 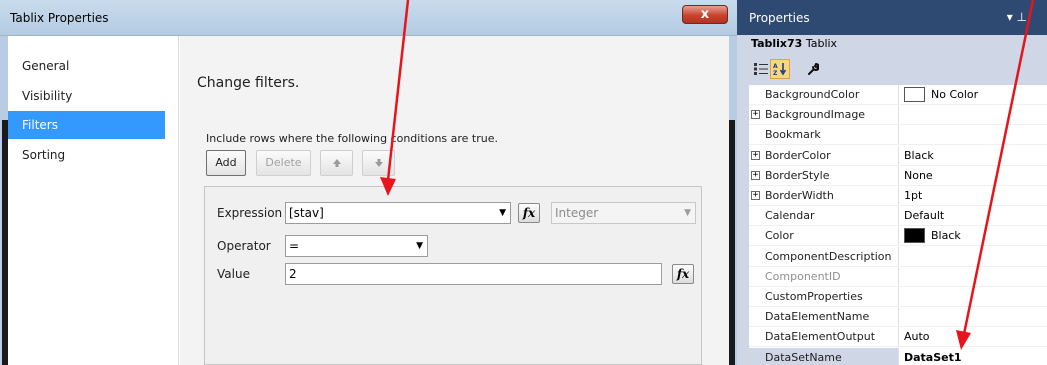 I want to click on property-row: Color Black, so click(x=898, y=236).